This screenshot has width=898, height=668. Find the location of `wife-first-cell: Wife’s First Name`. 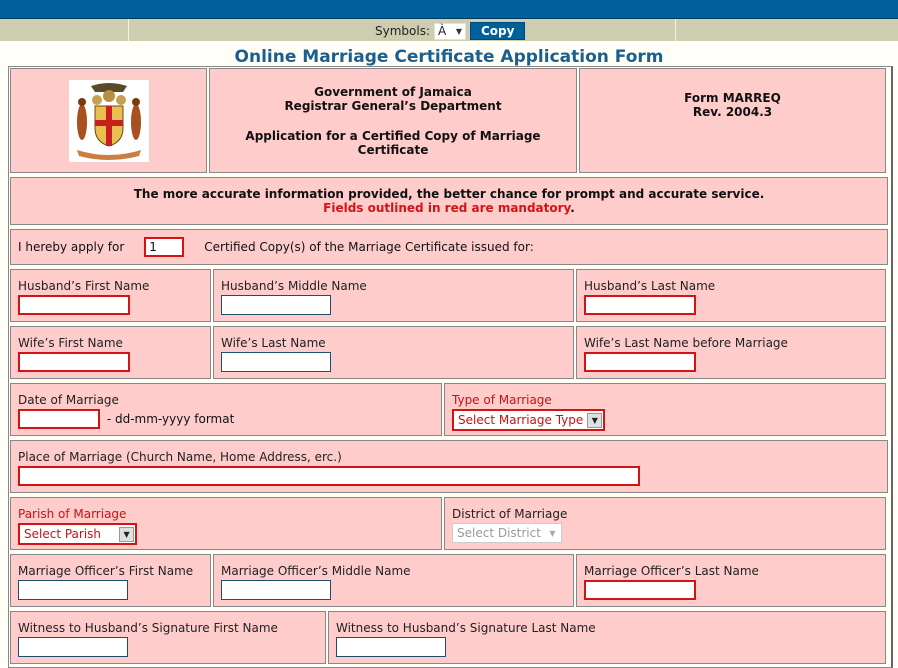

wife-first-cell: Wife’s First Name is located at coordinates (110, 352).